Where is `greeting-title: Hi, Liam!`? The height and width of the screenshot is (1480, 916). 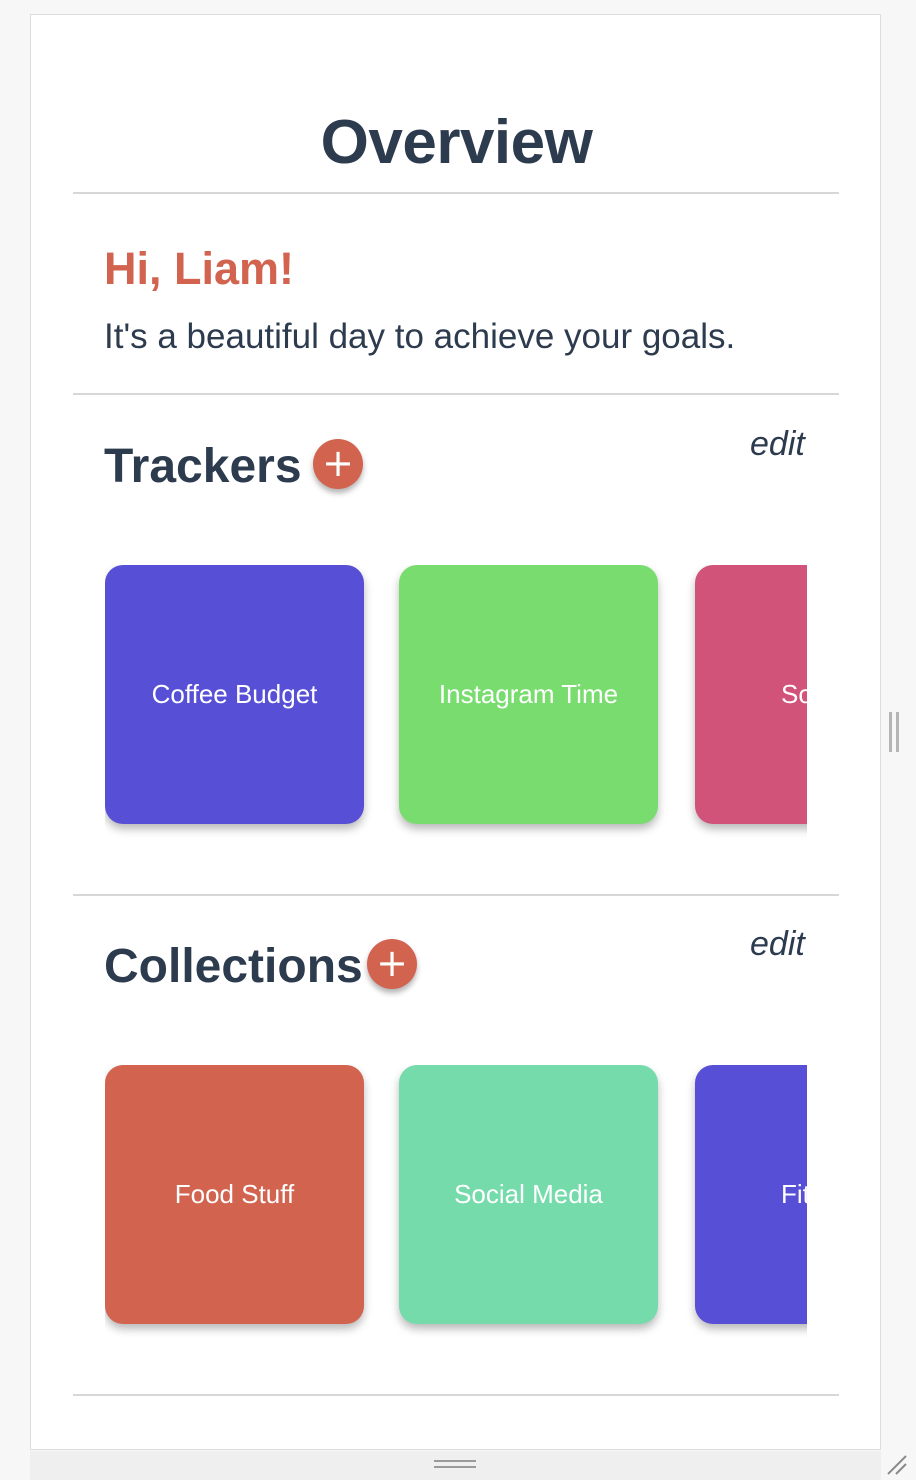 greeting-title: Hi, Liam! is located at coordinates (199, 268).